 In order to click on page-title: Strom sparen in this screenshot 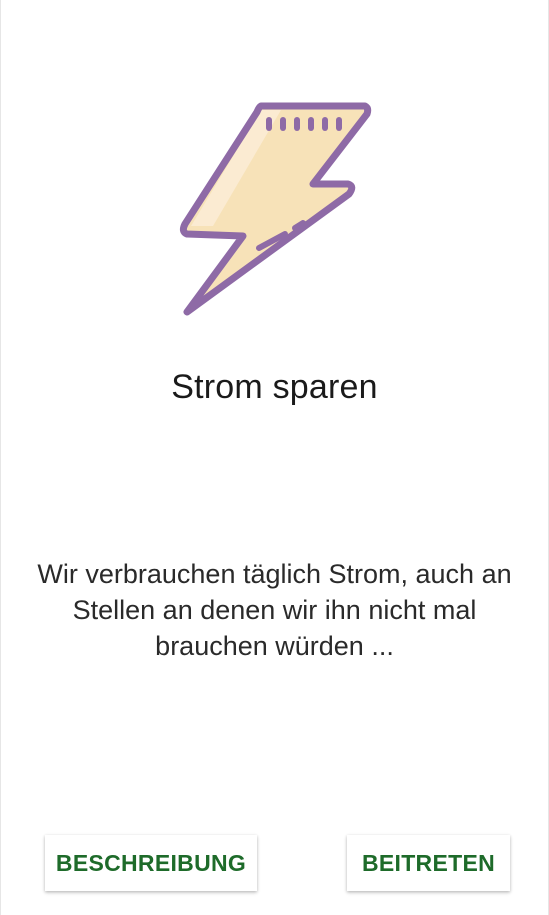, I will do `click(274, 387)`.